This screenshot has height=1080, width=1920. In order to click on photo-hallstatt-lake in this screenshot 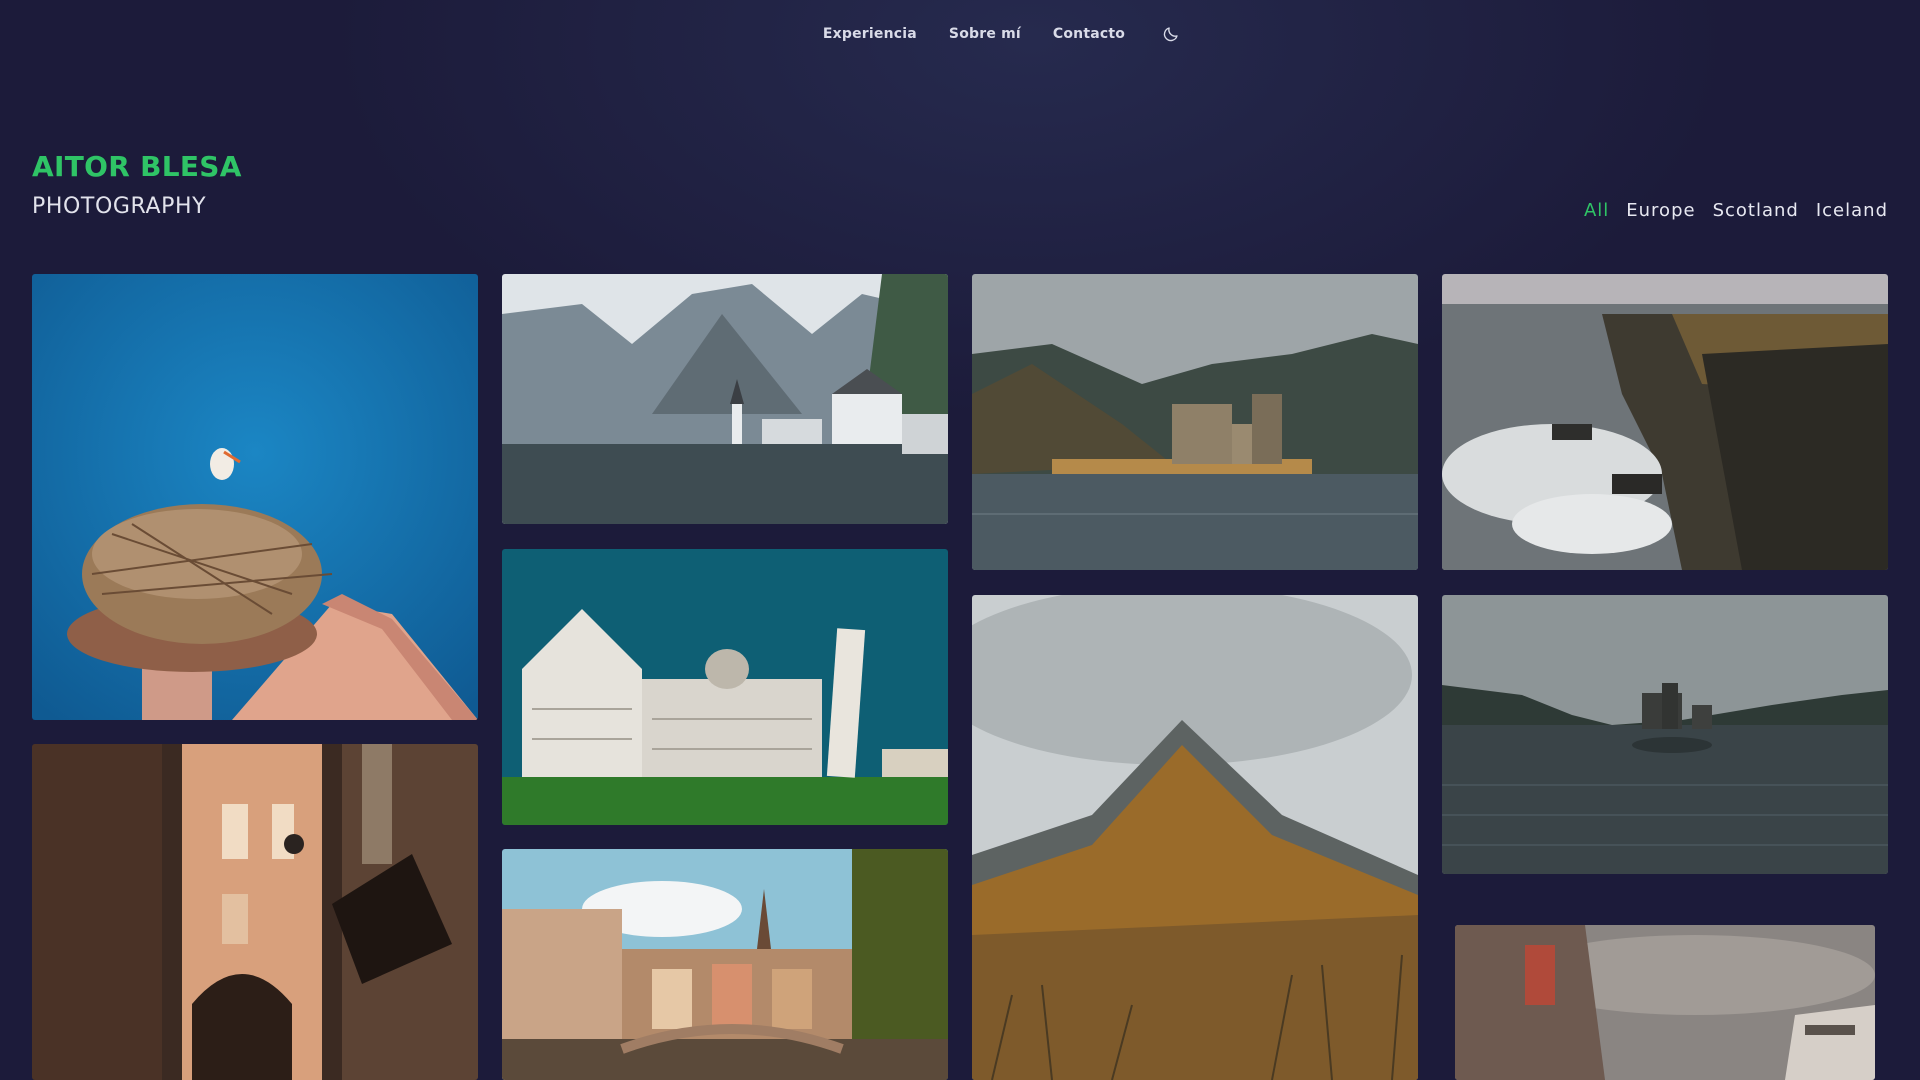, I will do `click(725, 399)`.